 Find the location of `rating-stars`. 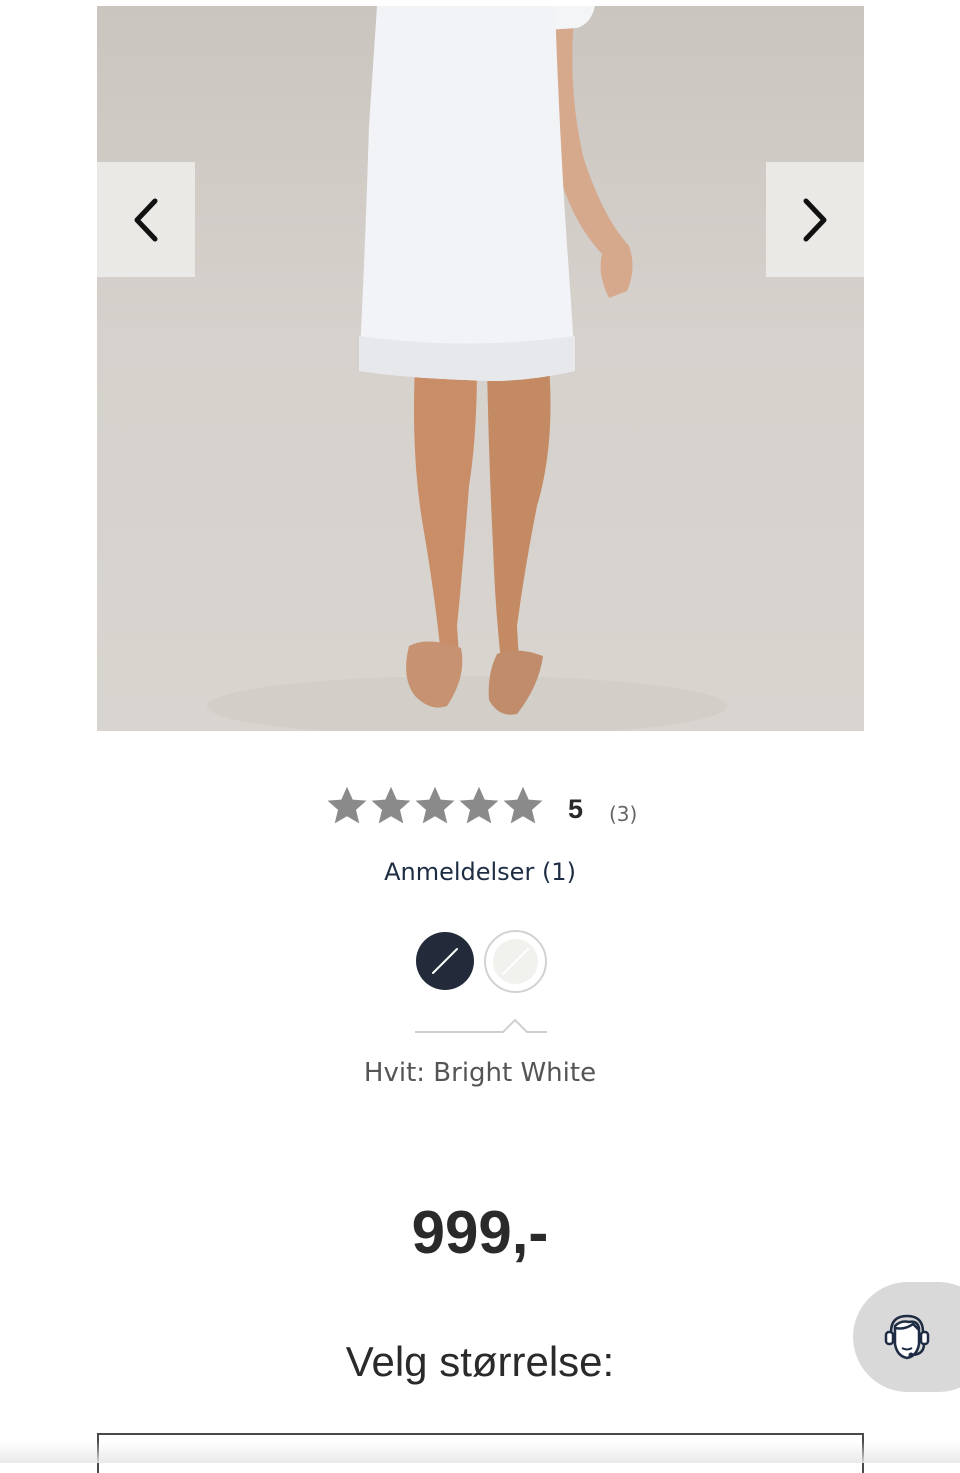

rating-stars is located at coordinates (435, 806).